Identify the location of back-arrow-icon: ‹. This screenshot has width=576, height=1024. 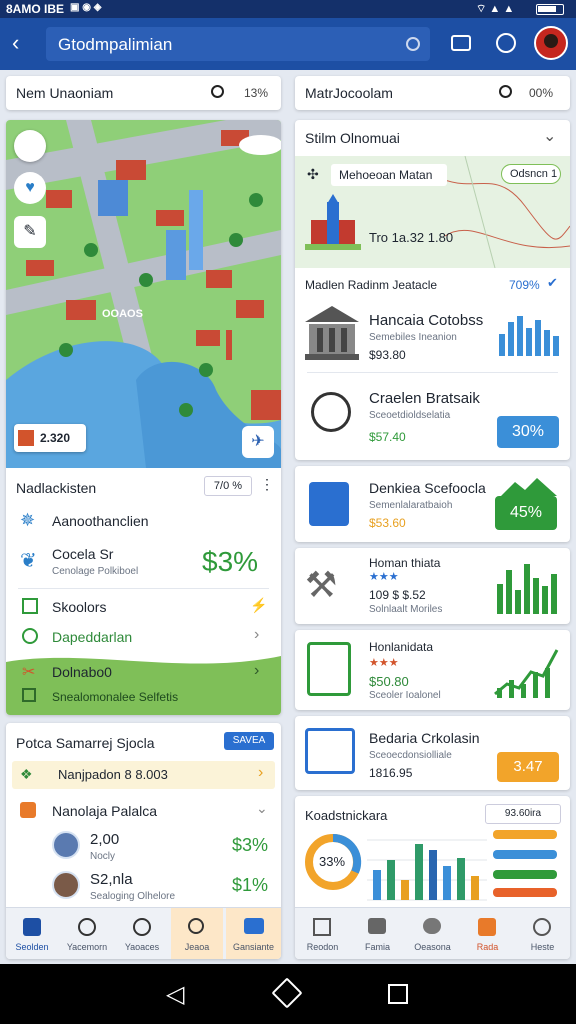
(15, 43).